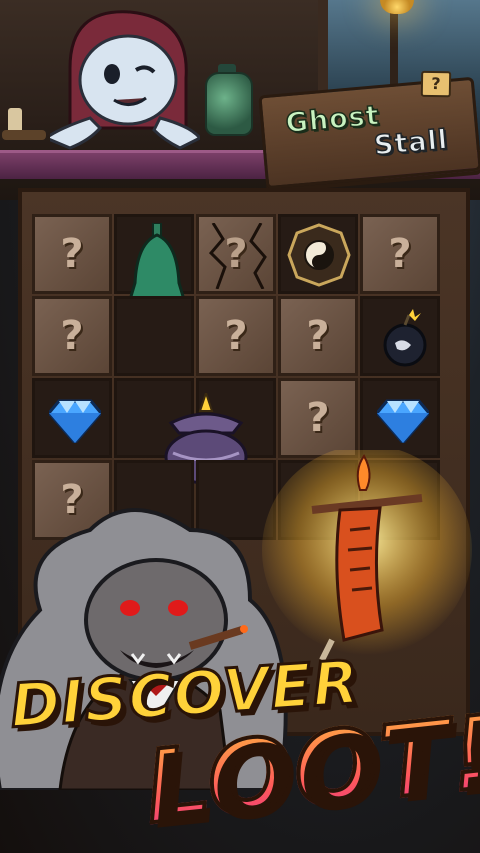  I want to click on sign-title-line2: Stall, so click(411, 143).